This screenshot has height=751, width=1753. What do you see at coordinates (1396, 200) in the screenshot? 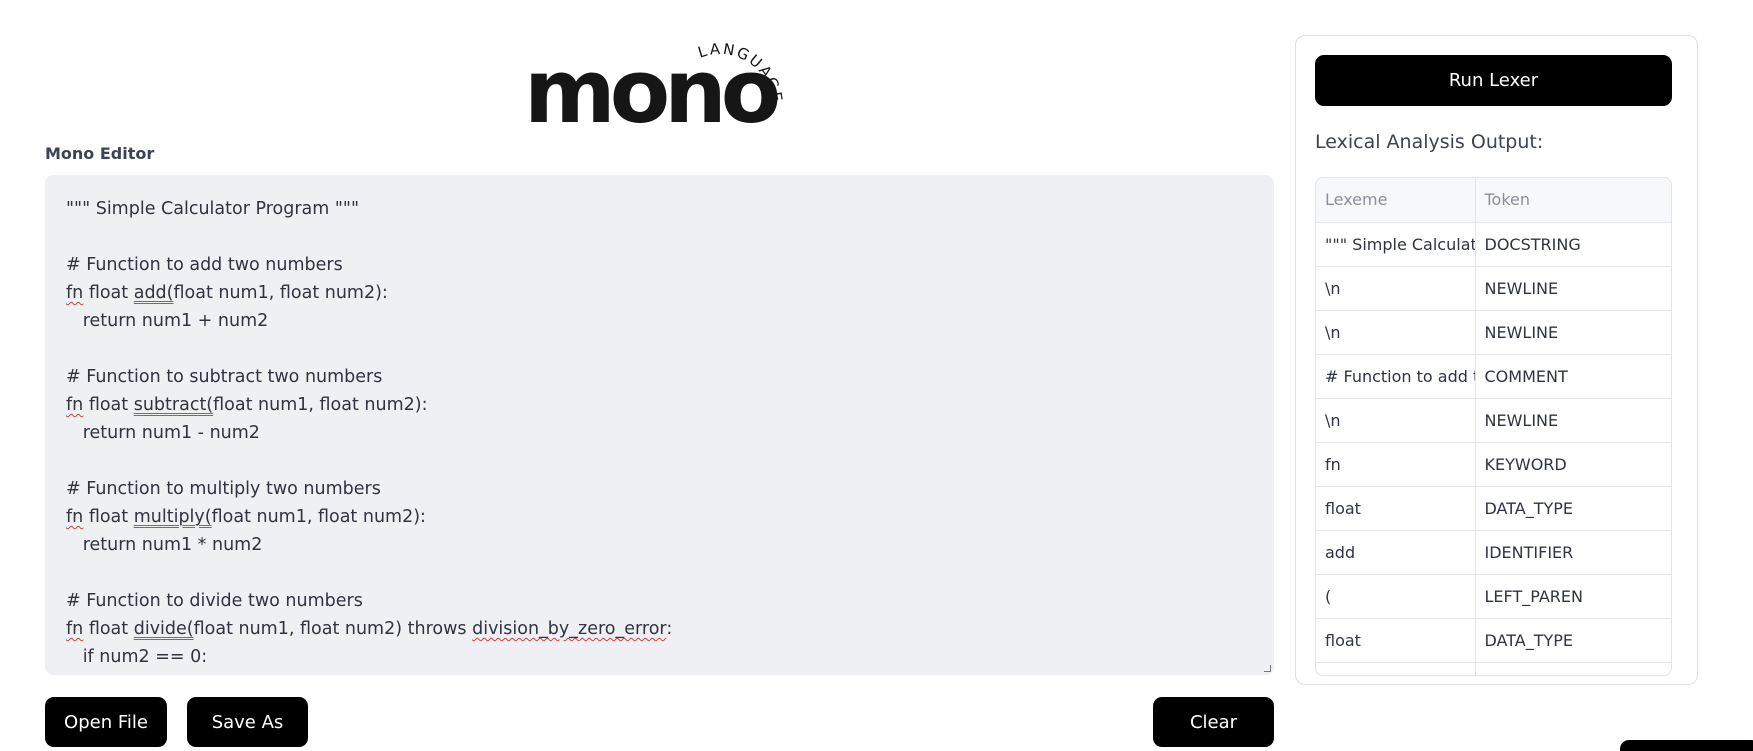
I see `column-header-lexeme: Lexeme` at bounding box center [1396, 200].